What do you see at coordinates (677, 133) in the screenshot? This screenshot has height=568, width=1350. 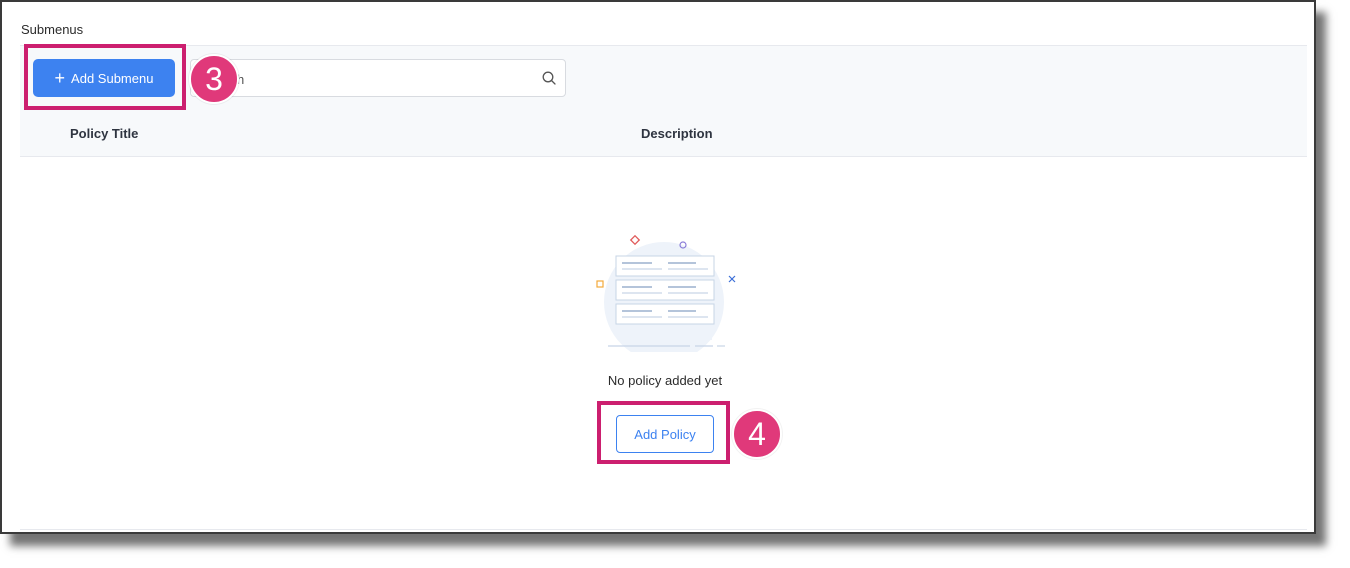 I see `column-header-description: Description` at bounding box center [677, 133].